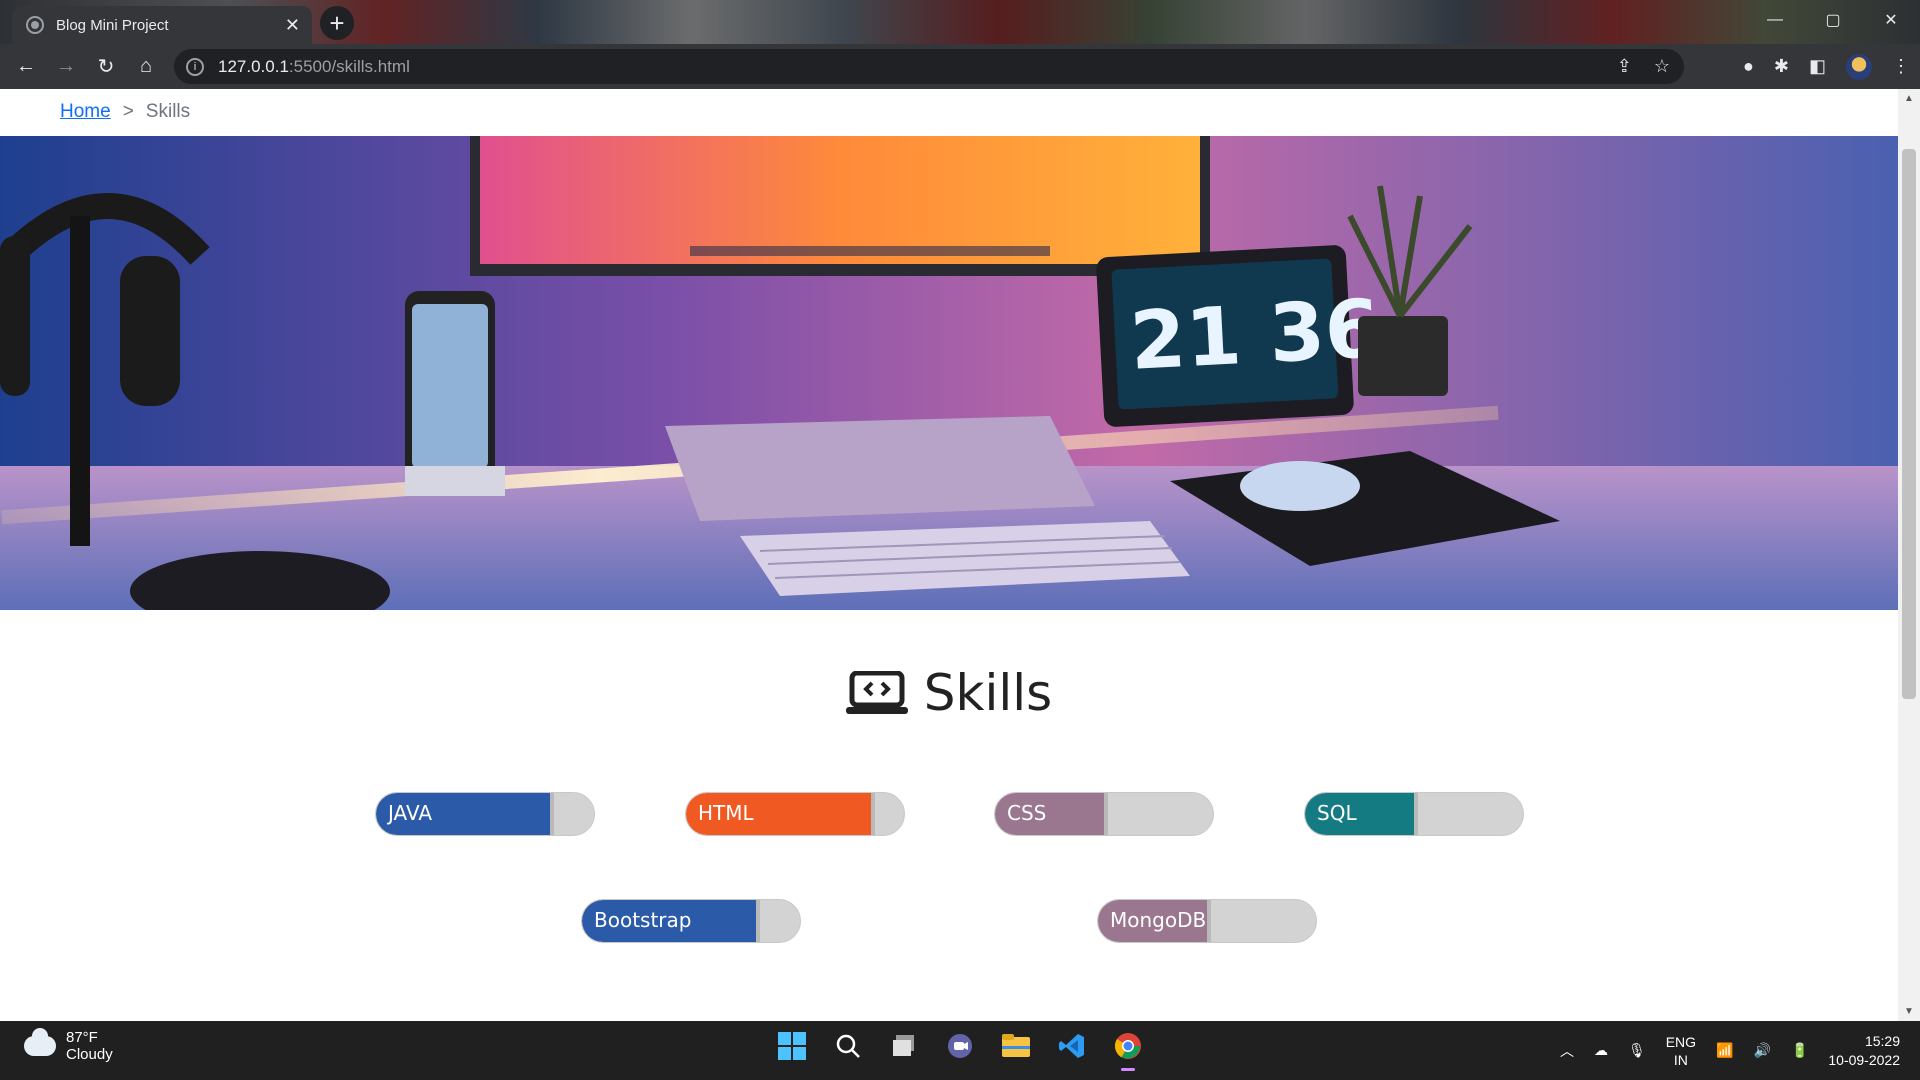 The height and width of the screenshot is (1080, 1920). I want to click on reload-icon: ↻, so click(106, 67).